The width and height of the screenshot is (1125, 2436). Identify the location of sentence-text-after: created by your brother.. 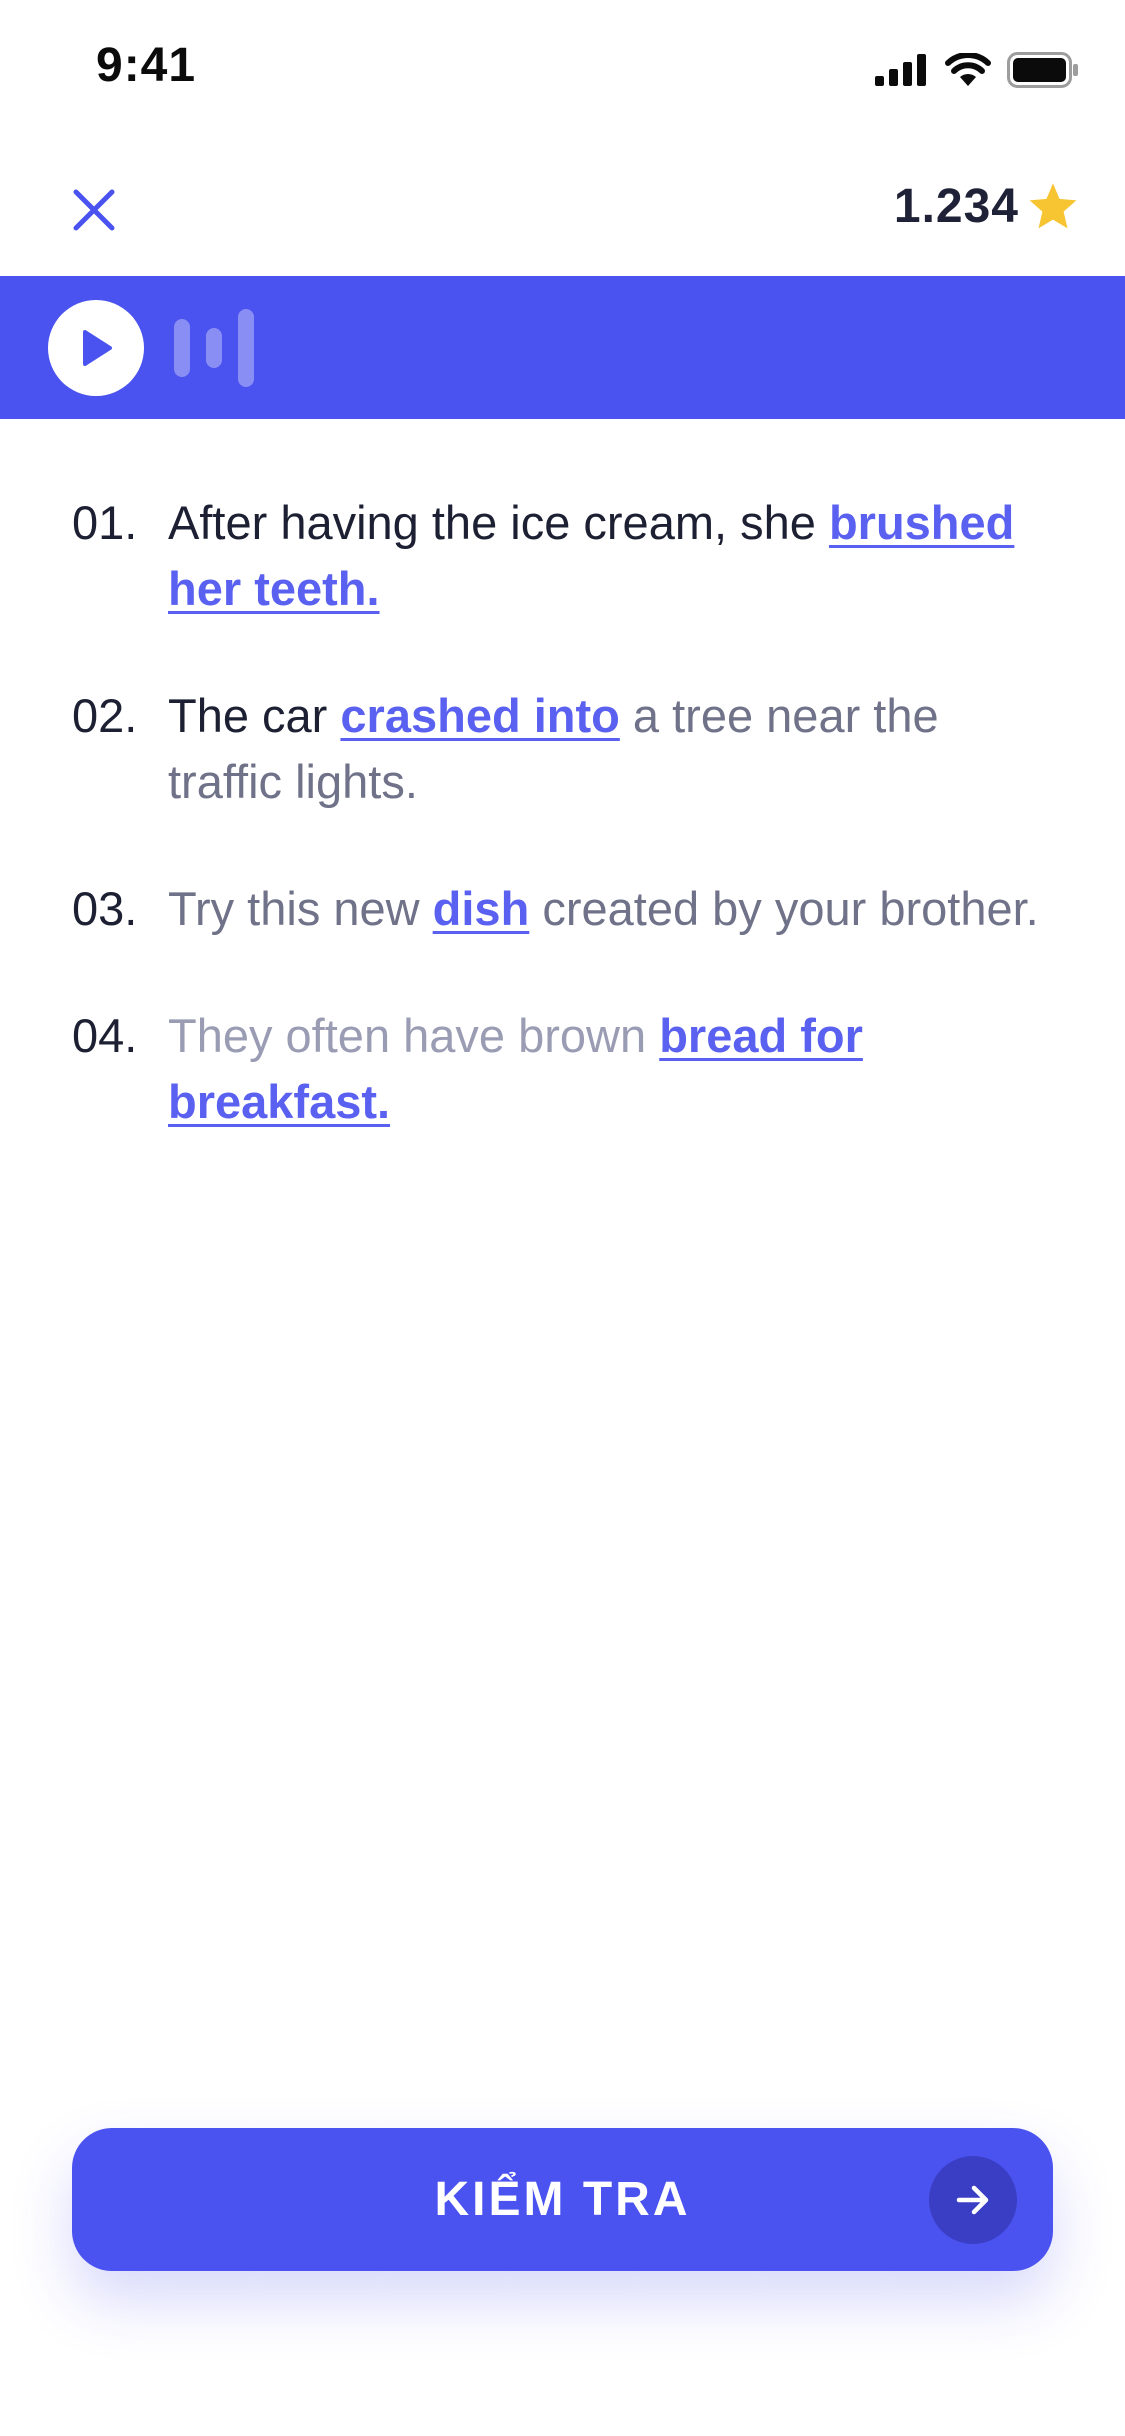
(790, 908).